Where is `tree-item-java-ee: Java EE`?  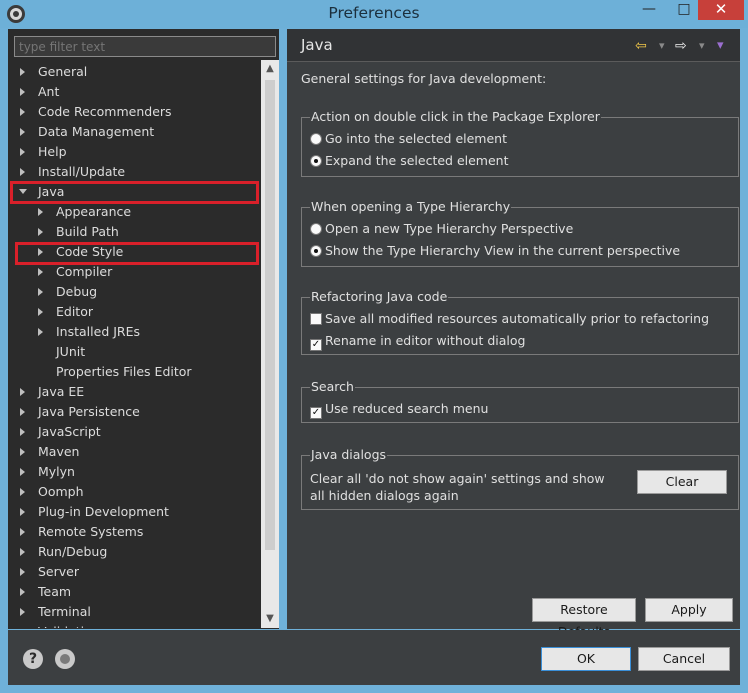
tree-item-java-ee: Java EE is located at coordinates (134, 392).